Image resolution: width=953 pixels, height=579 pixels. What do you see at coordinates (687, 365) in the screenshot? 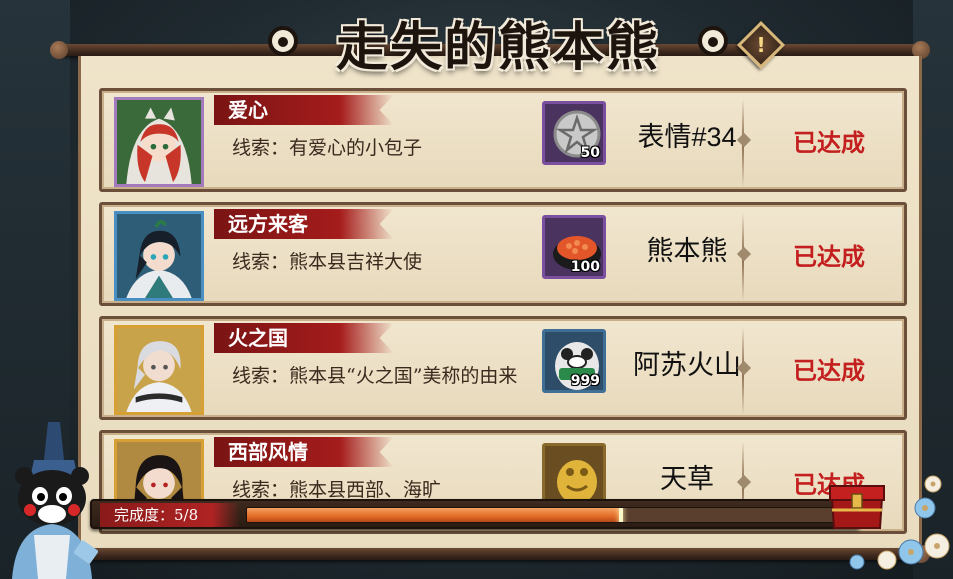
I see `reward-name: 阿苏火山` at bounding box center [687, 365].